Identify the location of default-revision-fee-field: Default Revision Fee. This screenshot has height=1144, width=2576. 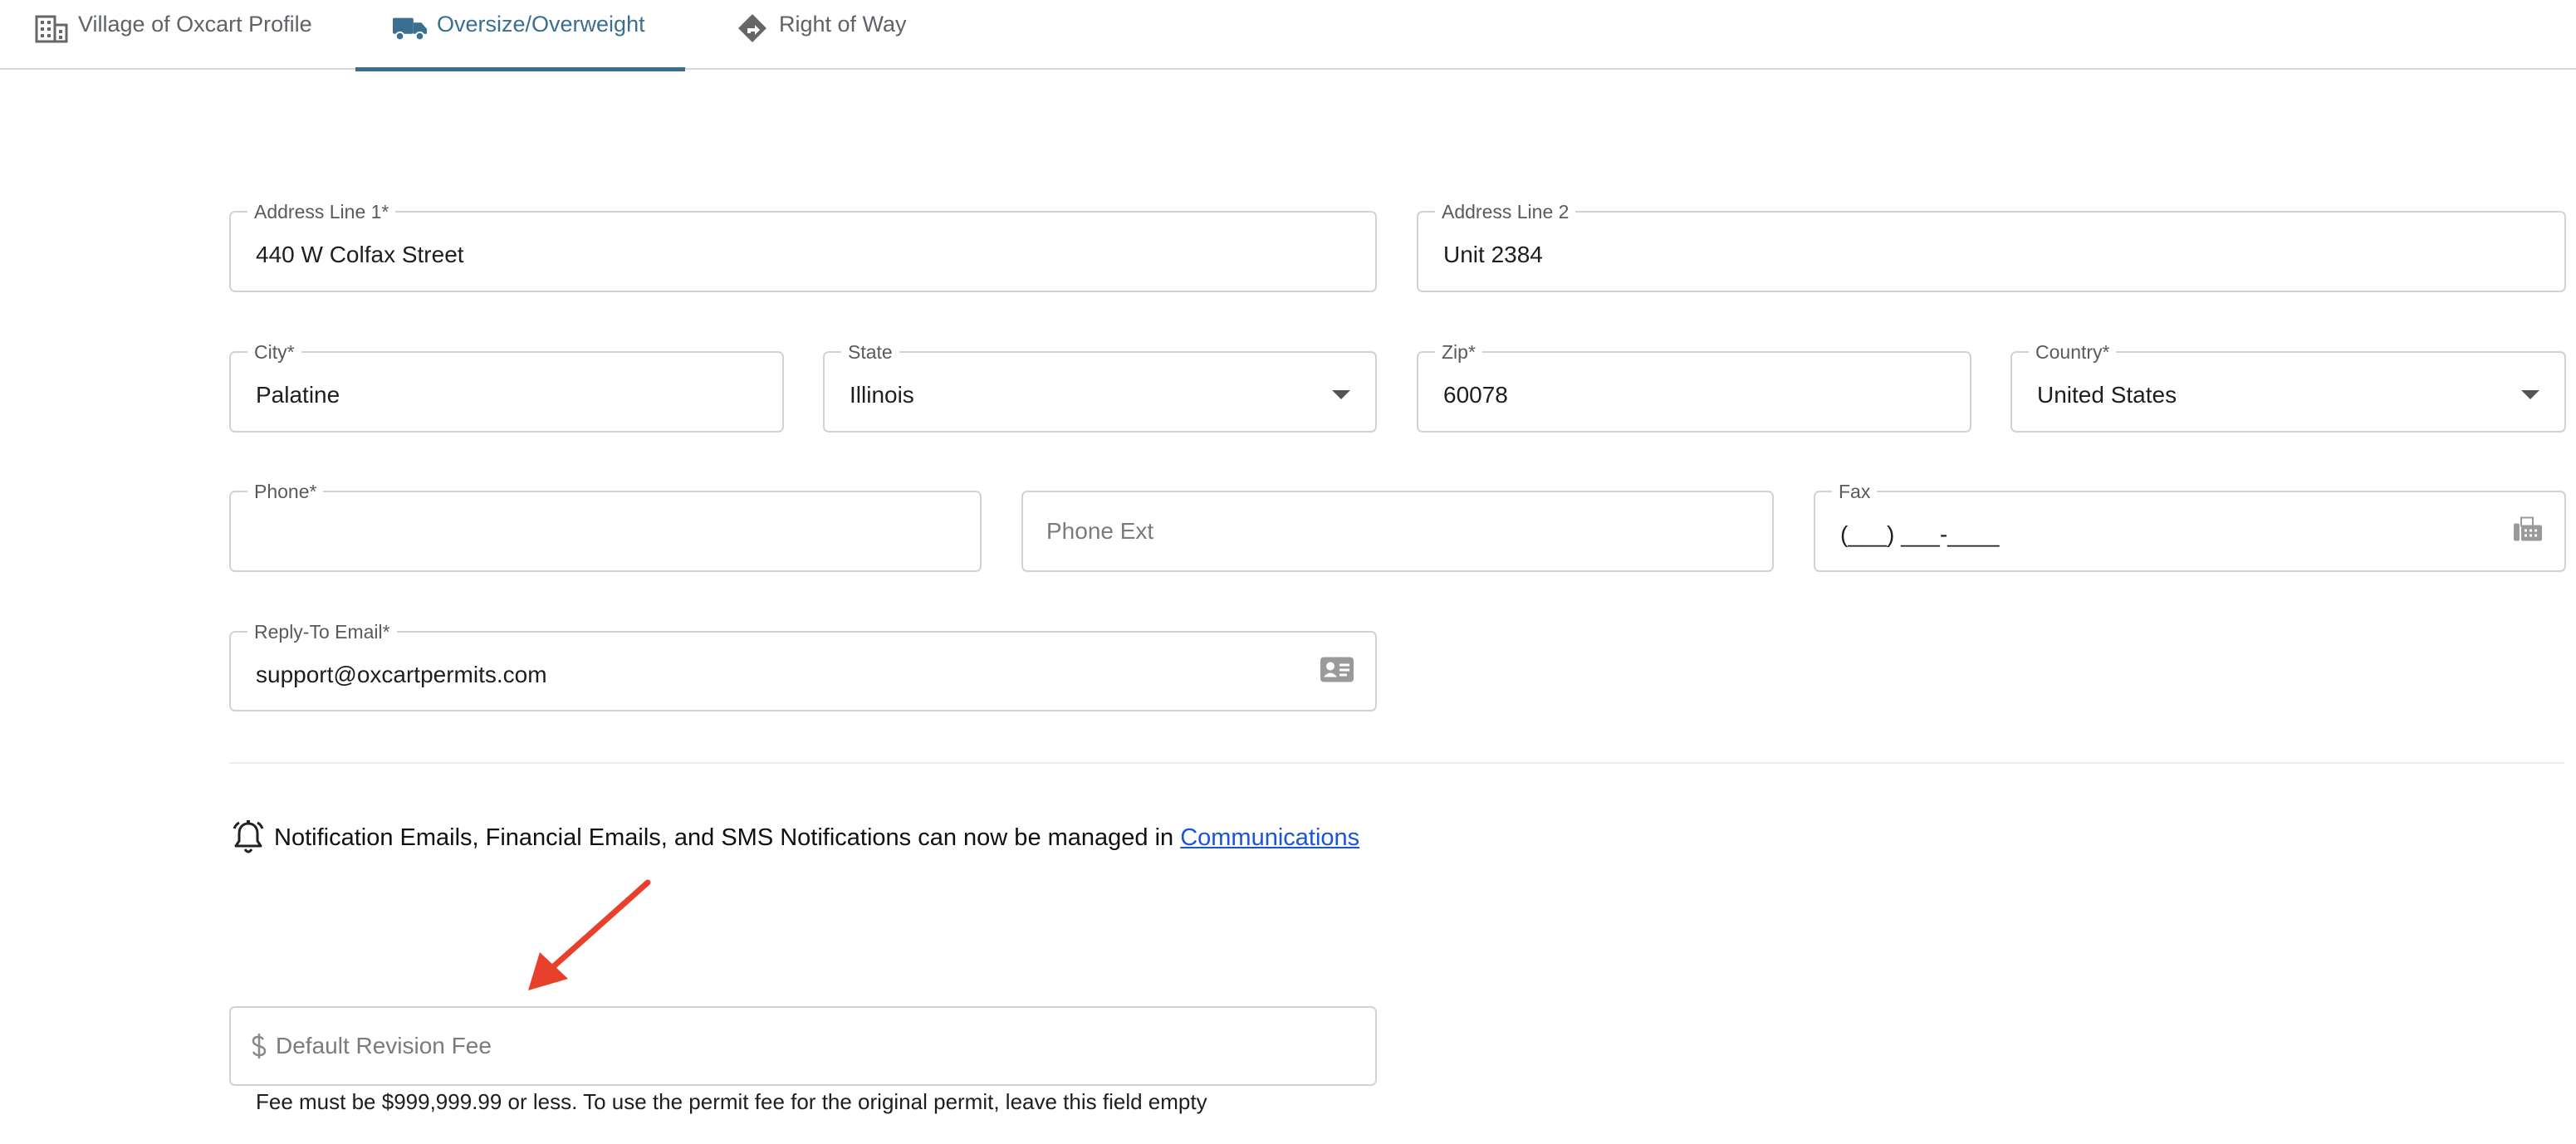
(803, 1046).